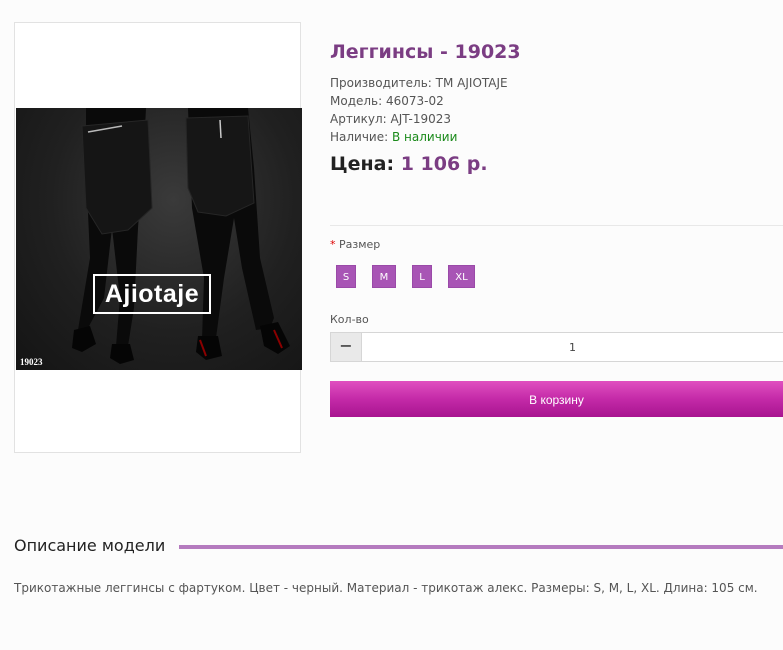 The width and height of the screenshot is (783, 650). Describe the element at coordinates (358, 119) in the screenshot. I see `sku-label: Артикул:` at that location.